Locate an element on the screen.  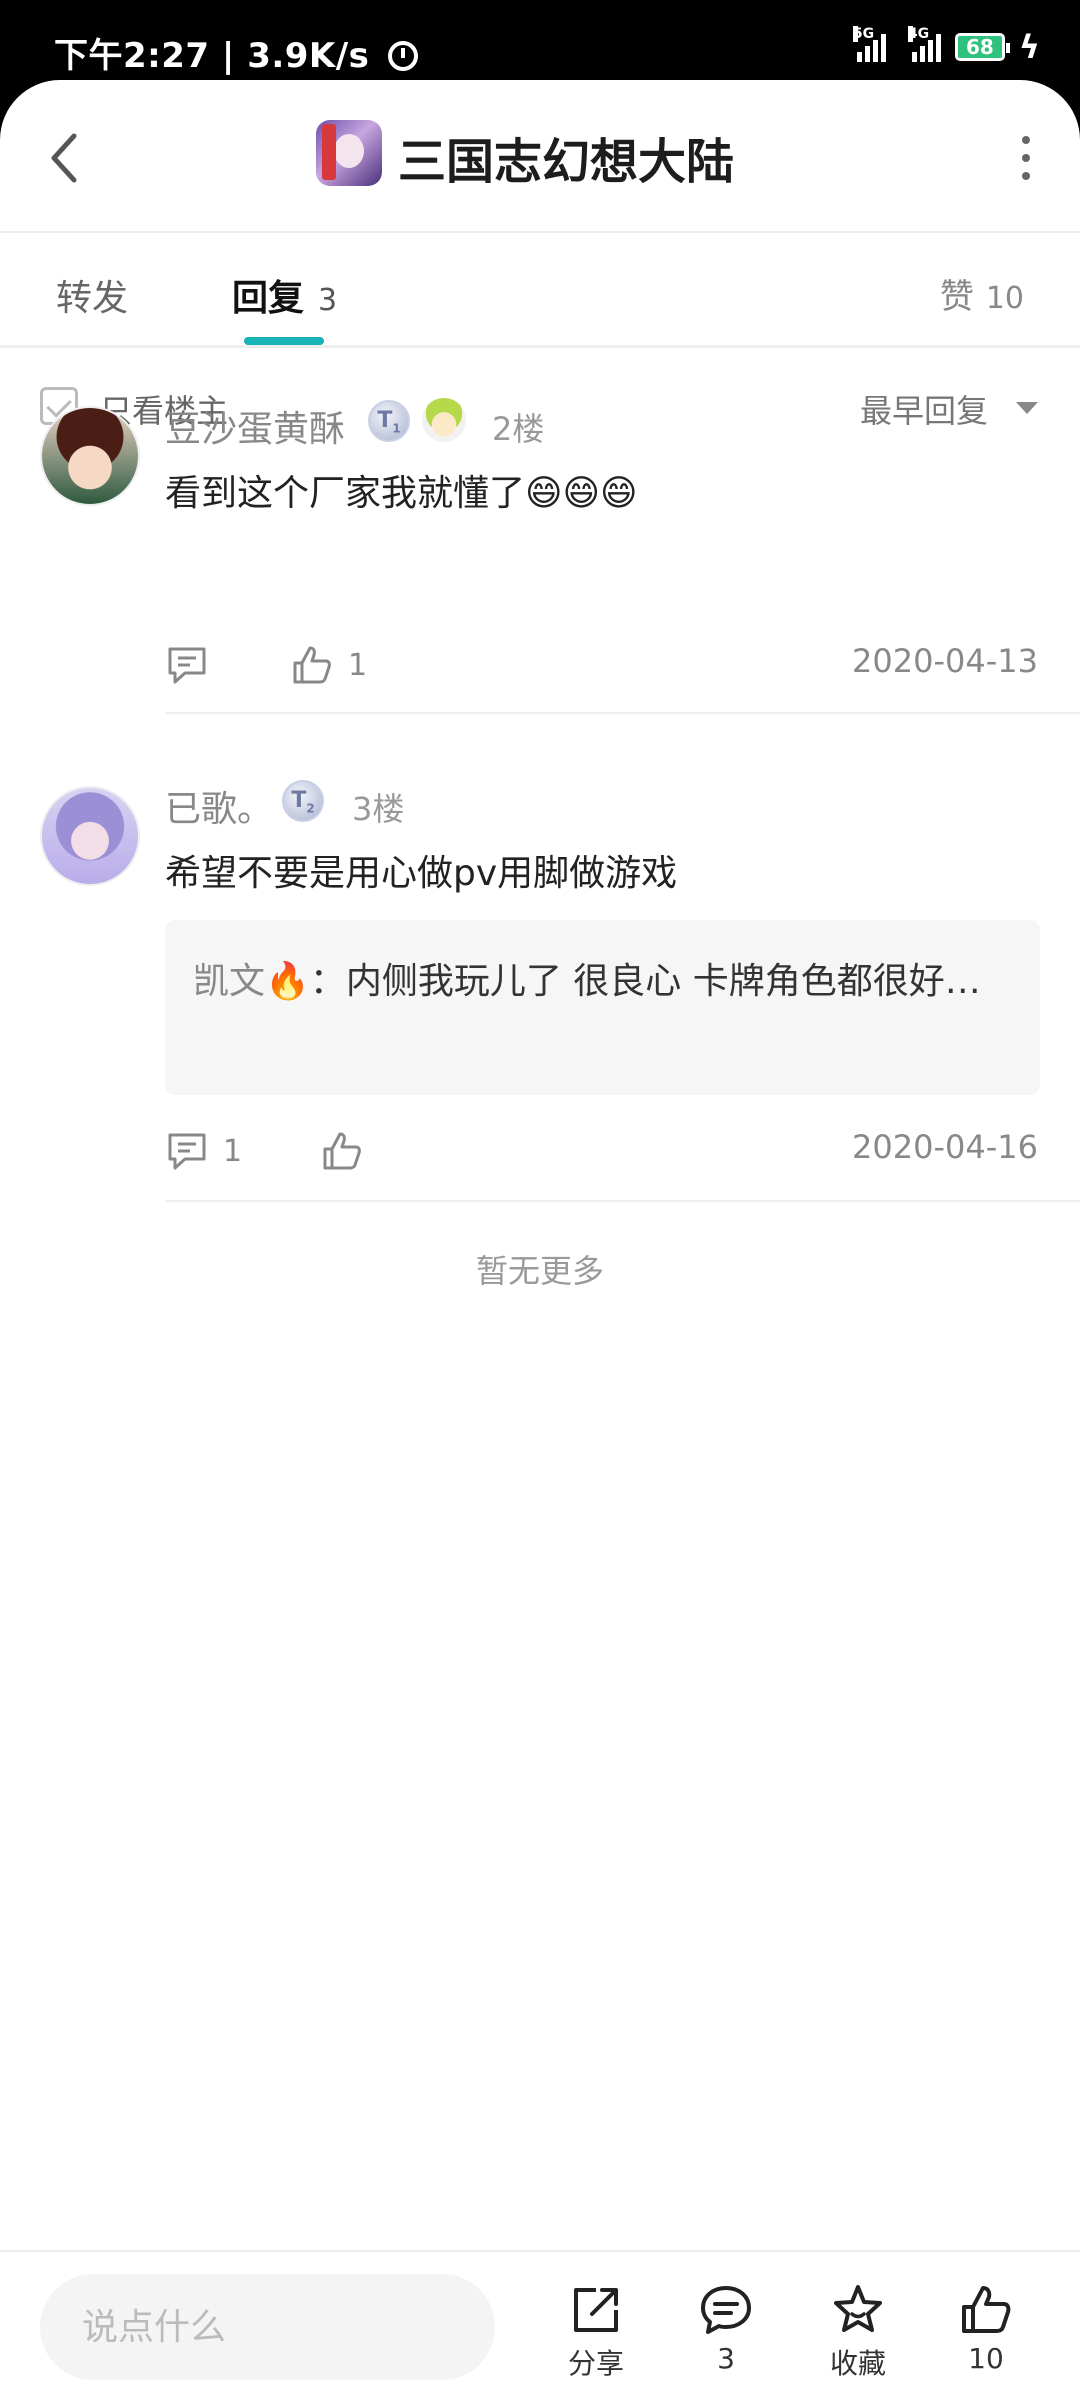
tab-bar: 转发 回复 3 赞 10 is located at coordinates (540, 290).